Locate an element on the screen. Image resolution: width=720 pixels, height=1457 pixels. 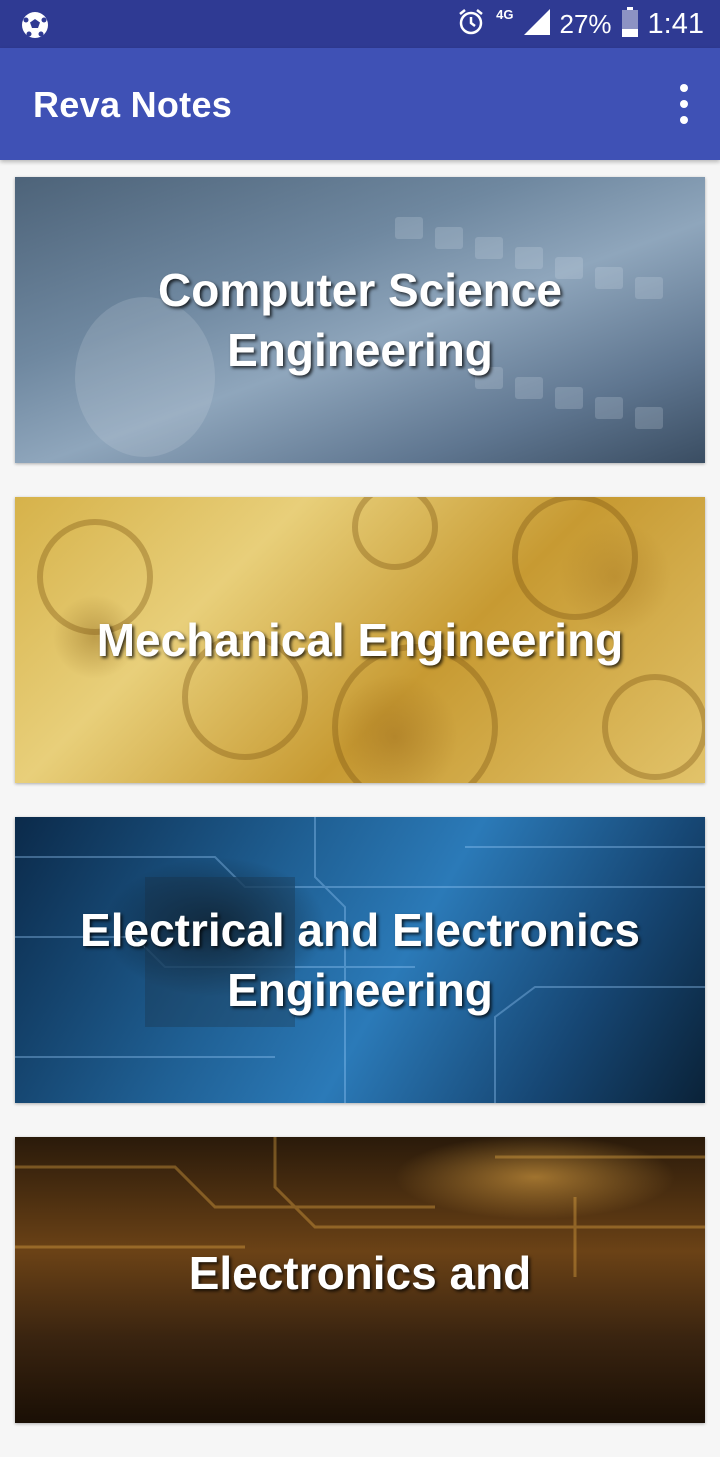
clock: 1:41 is located at coordinates (675, 23).